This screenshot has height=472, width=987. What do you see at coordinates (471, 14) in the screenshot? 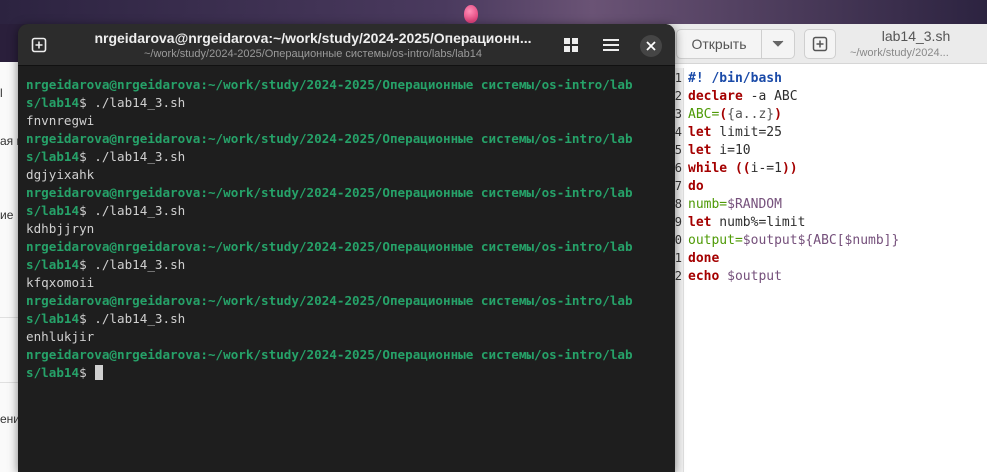
I see `balloon-icon` at bounding box center [471, 14].